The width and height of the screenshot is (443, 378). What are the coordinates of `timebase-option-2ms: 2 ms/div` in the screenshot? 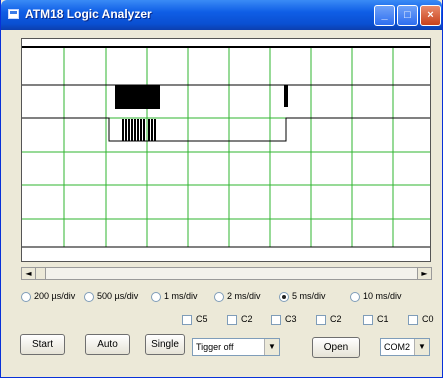 It's located at (237, 296).